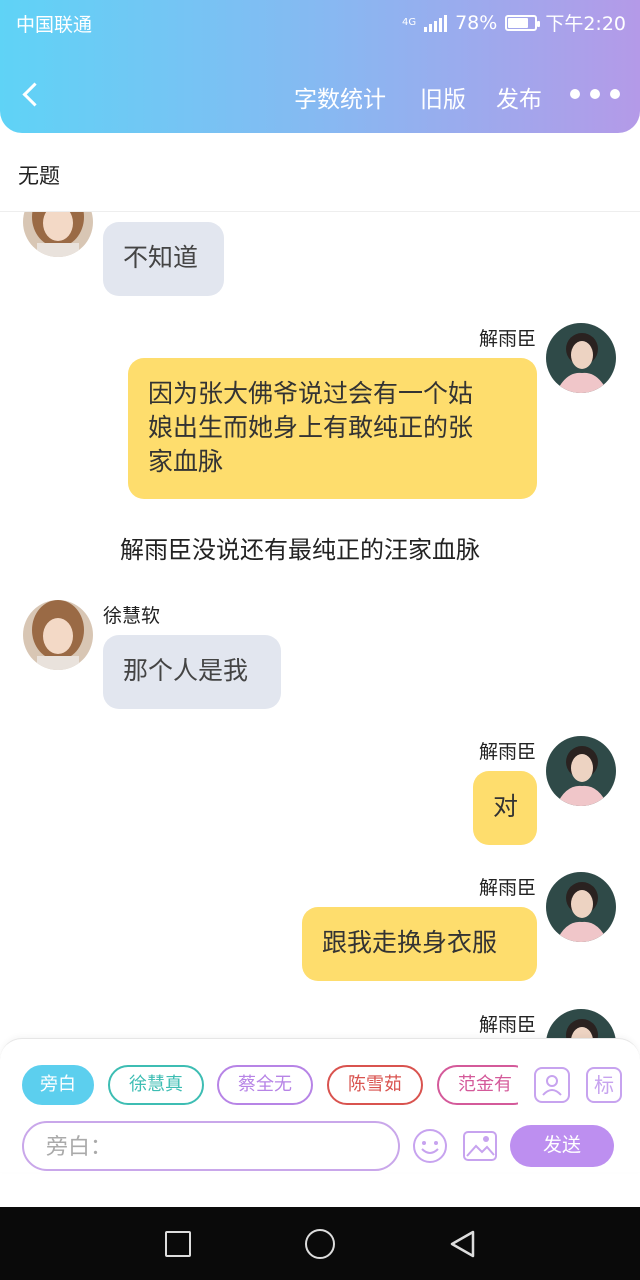 This screenshot has height=1280, width=640. Describe the element at coordinates (485, 1084) in the screenshot. I see `chip-label: 范金有` at that location.